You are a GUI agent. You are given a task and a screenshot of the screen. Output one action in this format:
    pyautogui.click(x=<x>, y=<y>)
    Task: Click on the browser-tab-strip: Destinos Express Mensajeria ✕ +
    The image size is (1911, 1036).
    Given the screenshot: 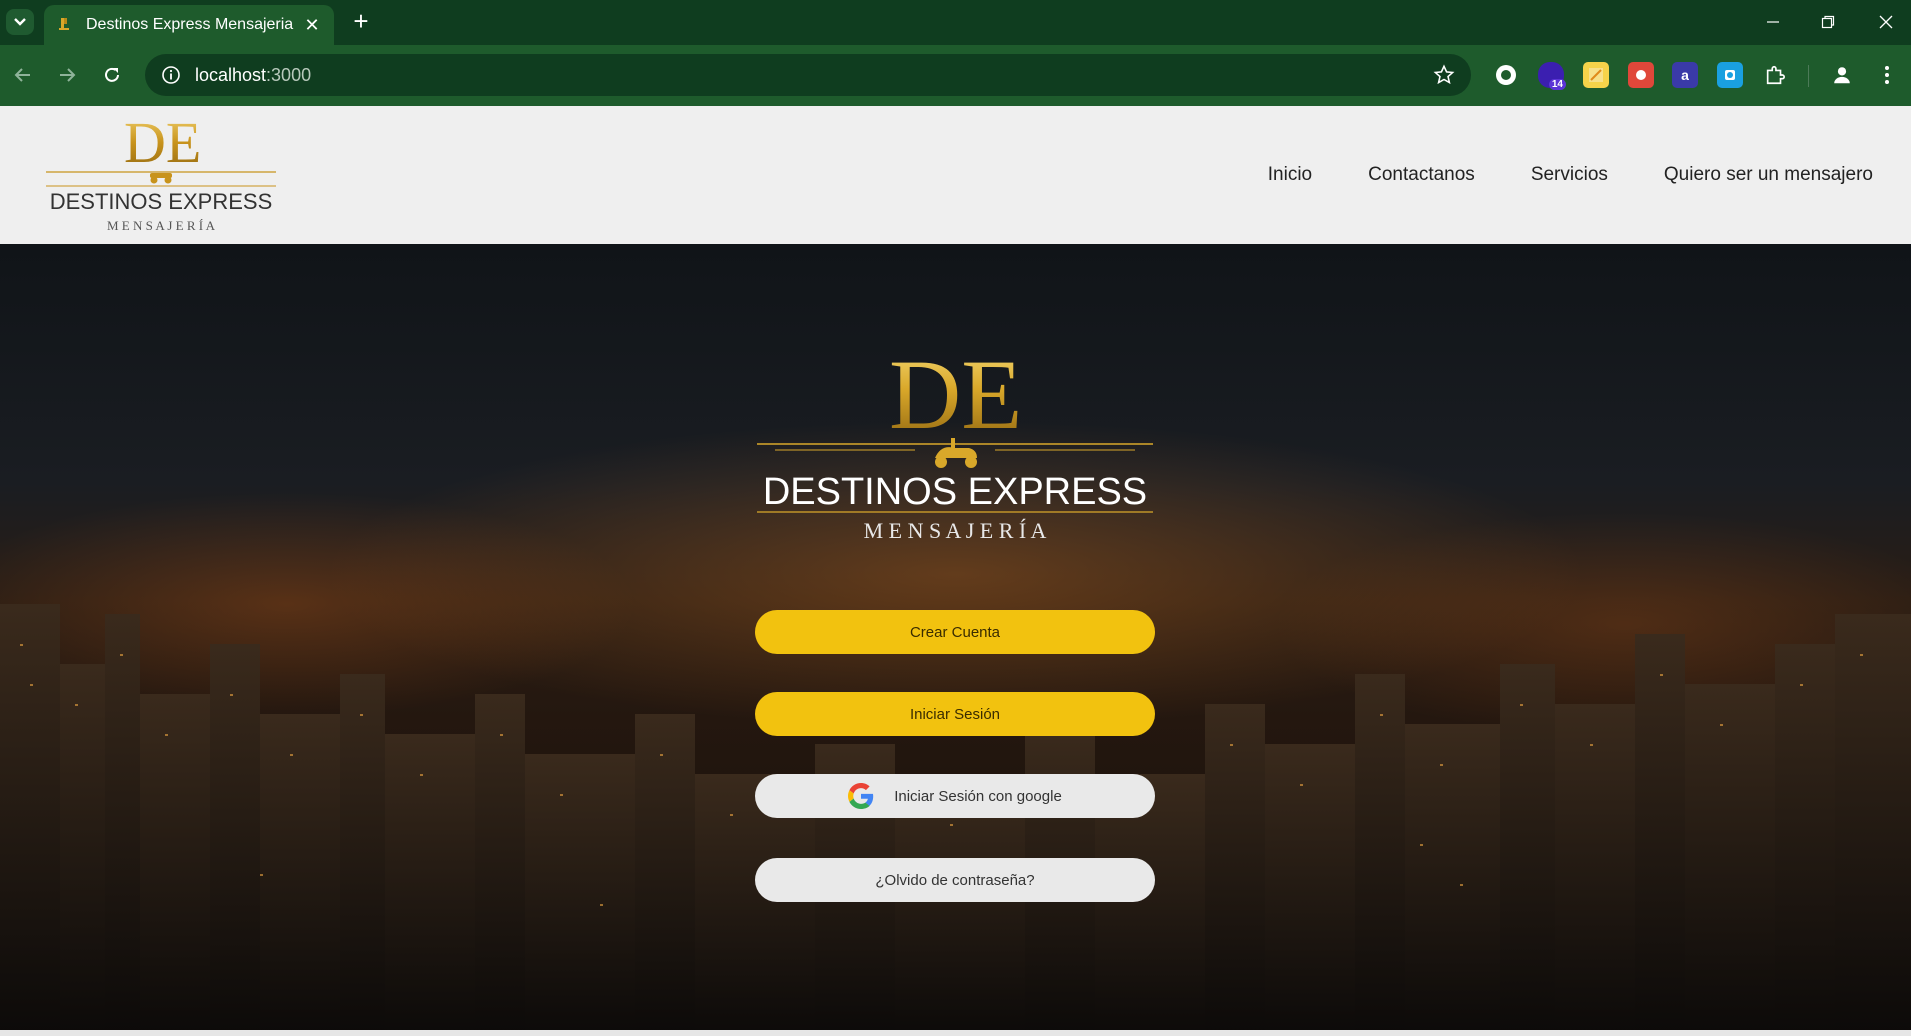 What is the action you would take?
    pyautogui.click(x=955, y=22)
    